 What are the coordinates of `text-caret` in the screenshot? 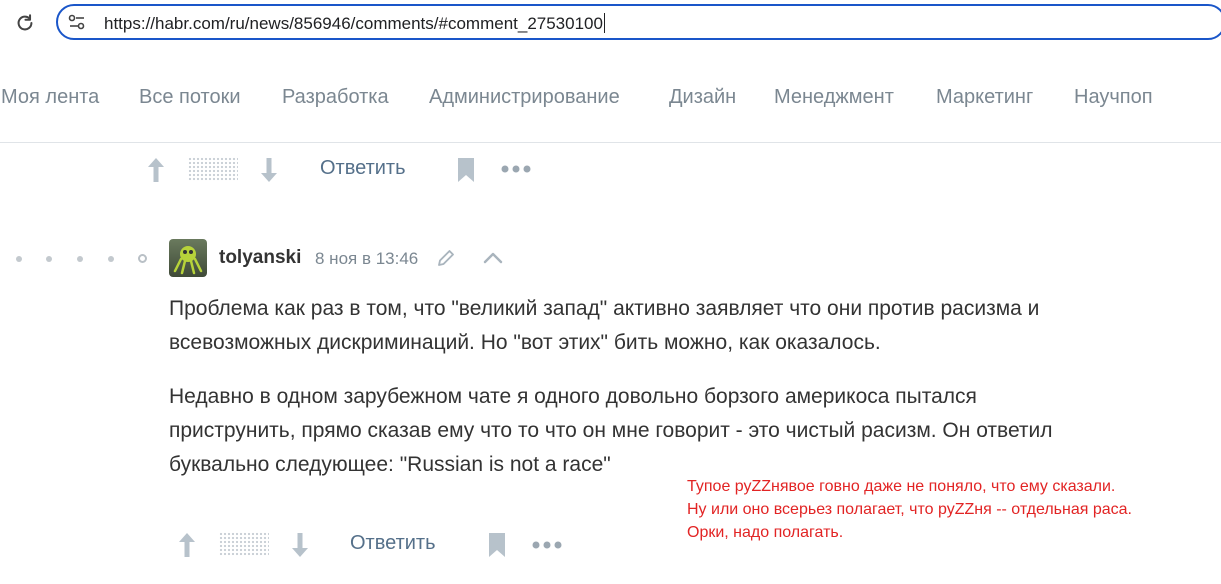 It's located at (604, 23).